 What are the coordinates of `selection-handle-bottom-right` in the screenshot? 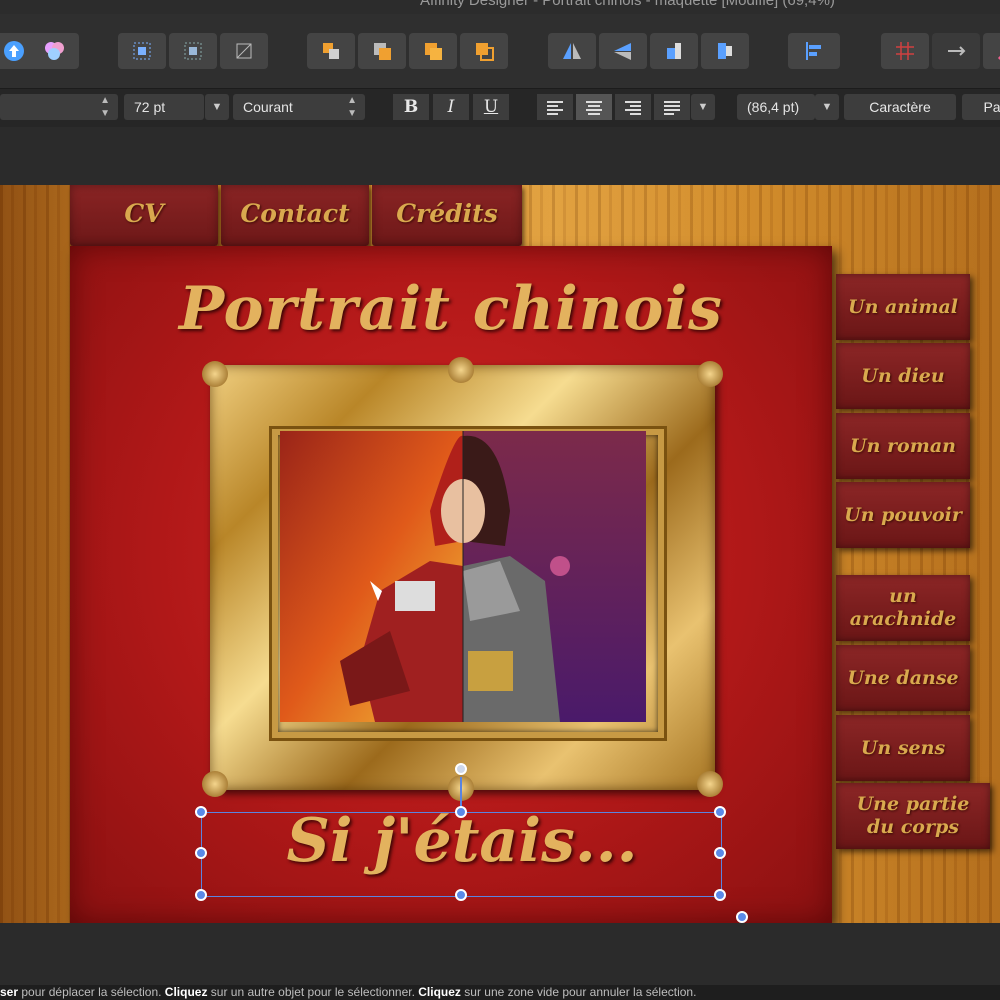 It's located at (720, 895).